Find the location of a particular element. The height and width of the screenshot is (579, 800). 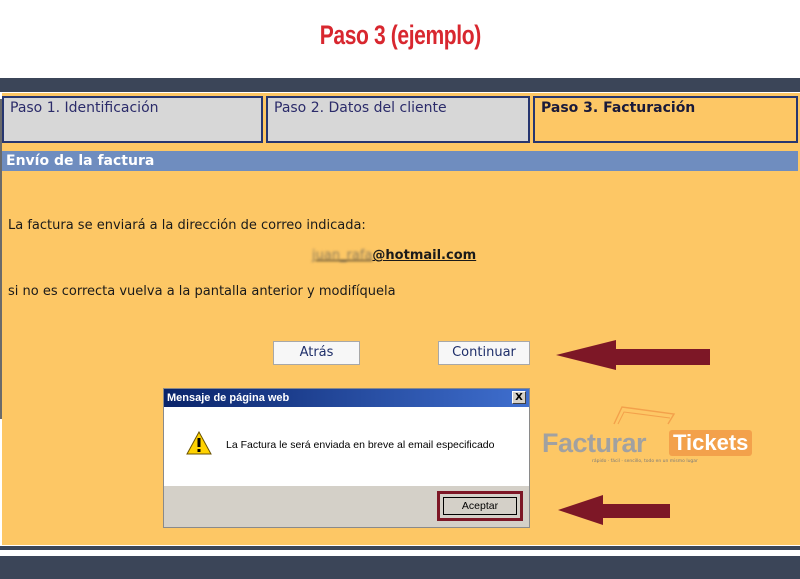

logo-word-tickets: Tickets is located at coordinates (711, 443).